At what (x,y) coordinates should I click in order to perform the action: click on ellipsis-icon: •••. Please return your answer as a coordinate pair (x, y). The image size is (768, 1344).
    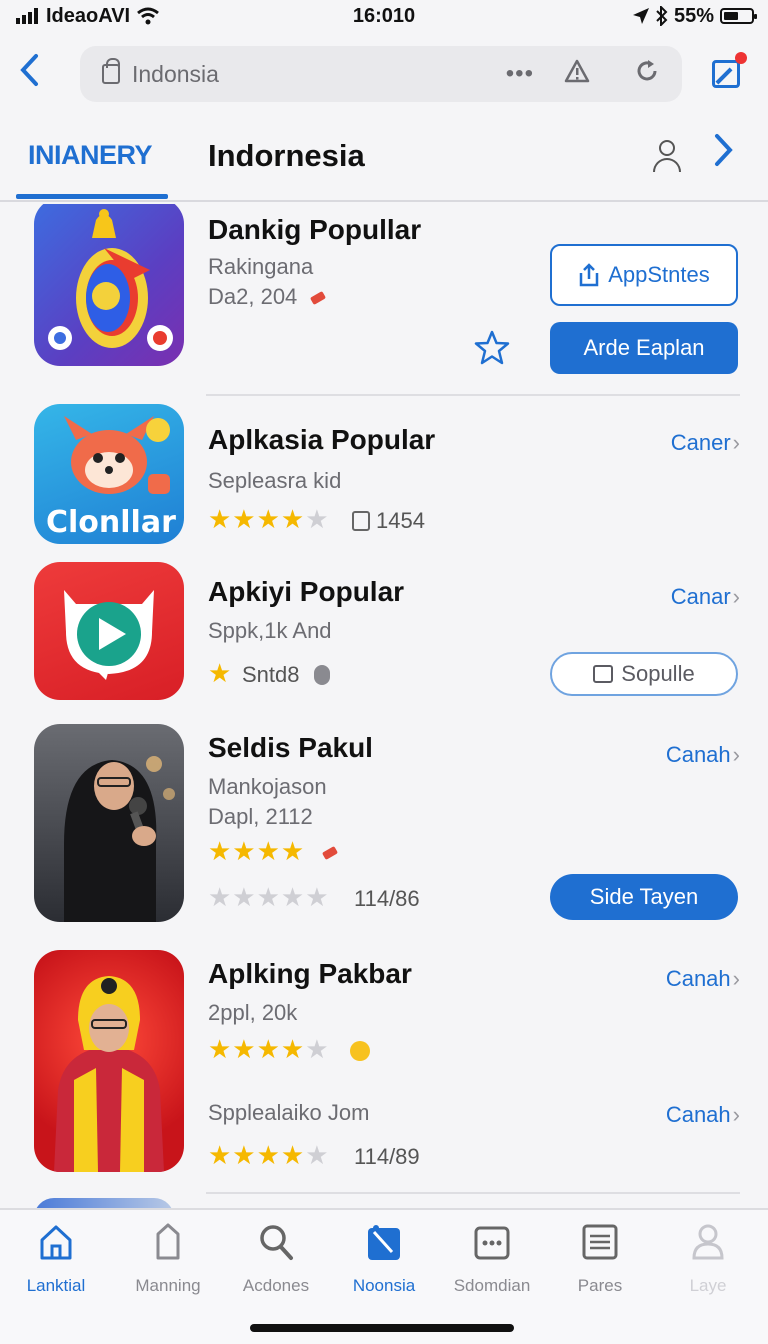
    Looking at the image, I should click on (520, 74).